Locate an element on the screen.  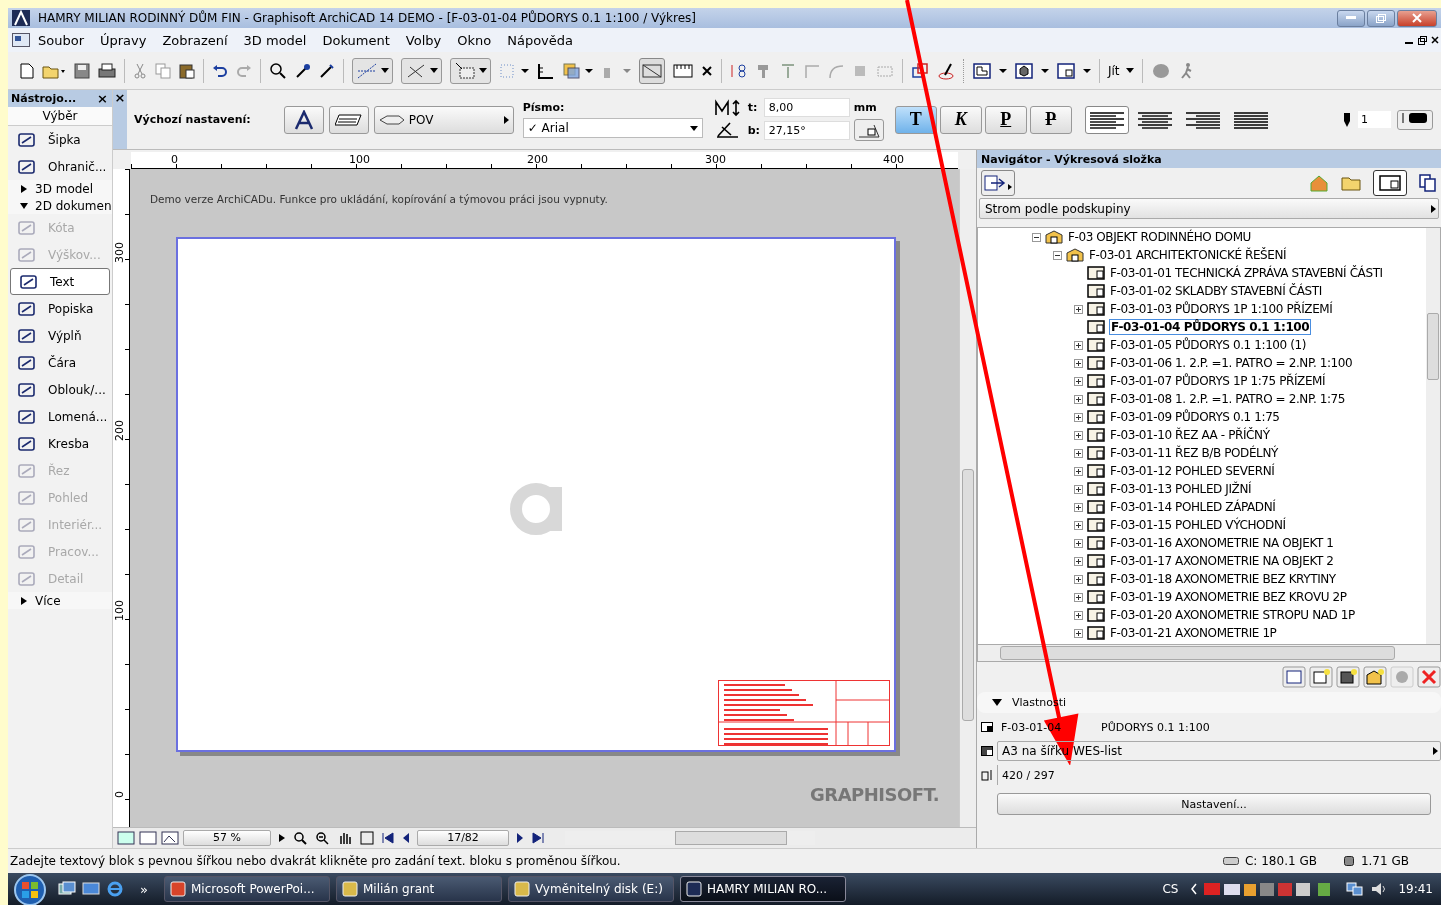
font-dropdown: ✓ Arial is located at coordinates (612, 128).